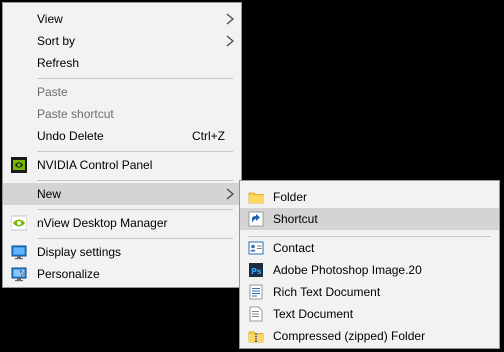 The width and height of the screenshot is (504, 352). I want to click on submenu-item-label: Contact, so click(294, 248).